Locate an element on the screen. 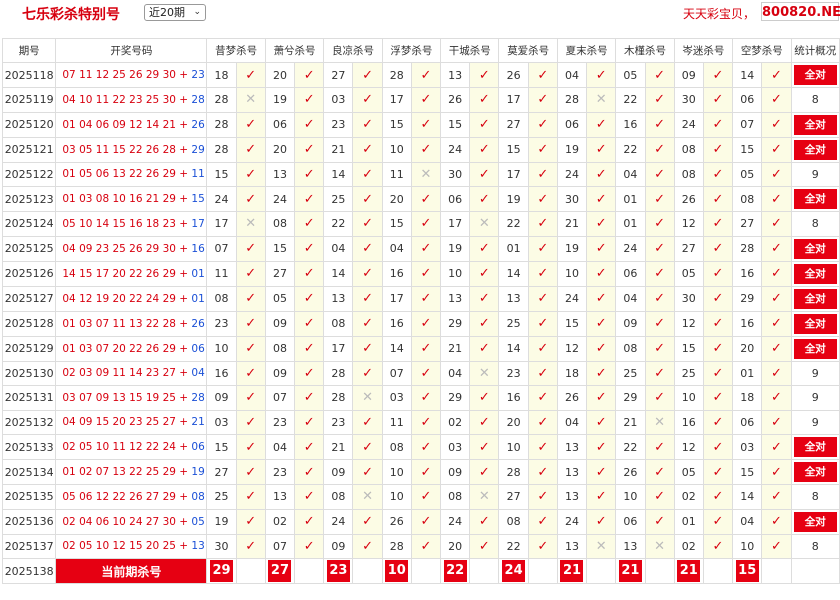  draw-cell: 04 09 15 20 23 25 27 + 21 is located at coordinates (131, 422).